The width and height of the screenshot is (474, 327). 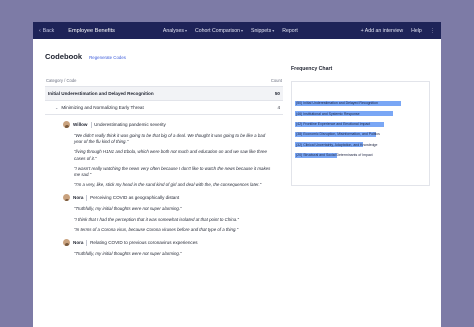 I want to click on more-icon: ⋮, so click(x=432, y=31).